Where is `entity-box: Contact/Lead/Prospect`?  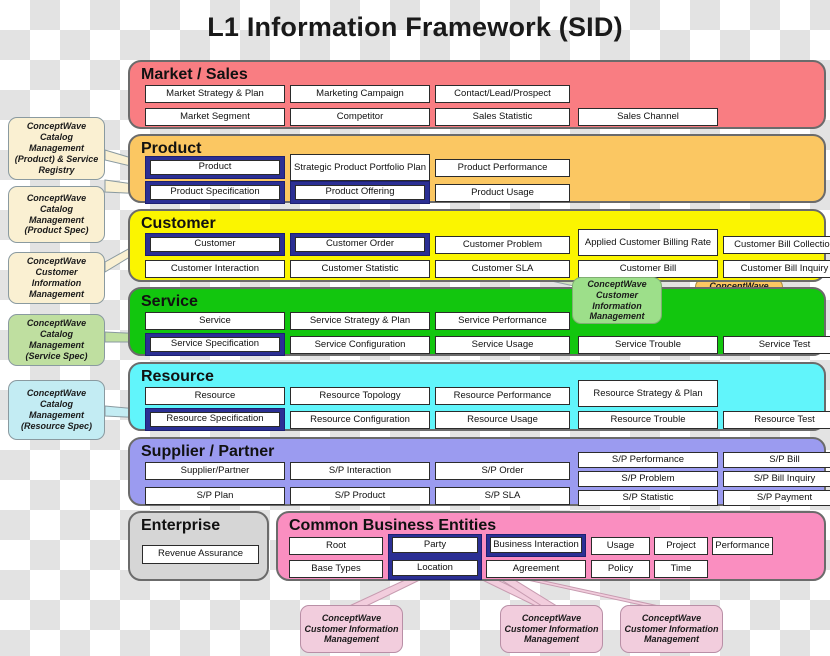
entity-box: Contact/Lead/Prospect is located at coordinates (502, 94).